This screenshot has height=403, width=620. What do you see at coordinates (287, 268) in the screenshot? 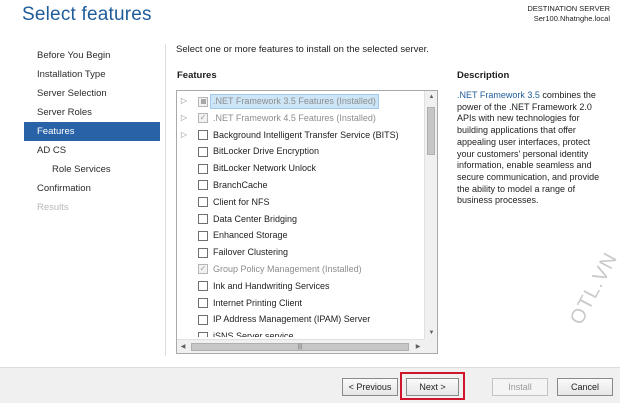
I see `feature-label: Group Policy Management (Installed)` at bounding box center [287, 268].